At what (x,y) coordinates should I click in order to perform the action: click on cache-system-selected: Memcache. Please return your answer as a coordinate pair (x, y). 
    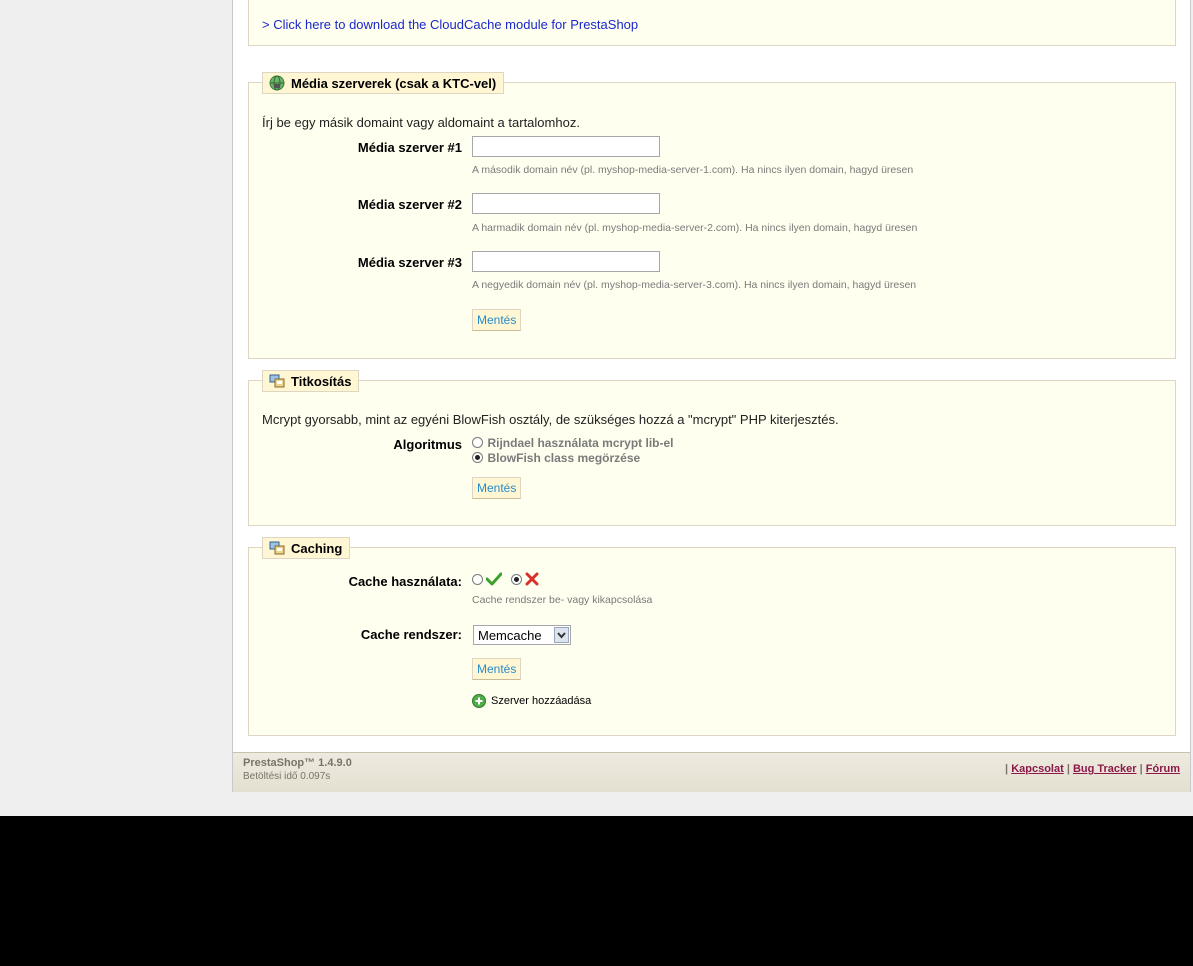
    Looking at the image, I should click on (510, 635).